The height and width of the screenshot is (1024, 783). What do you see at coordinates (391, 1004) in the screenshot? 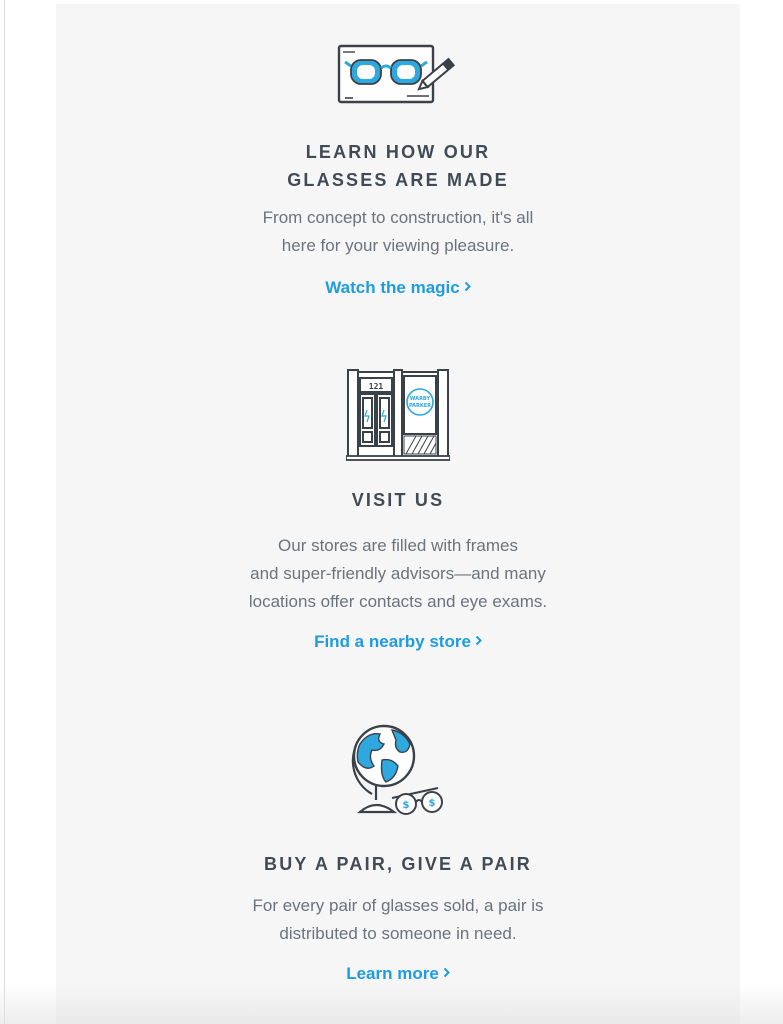
I see `bottom-fade` at bounding box center [391, 1004].